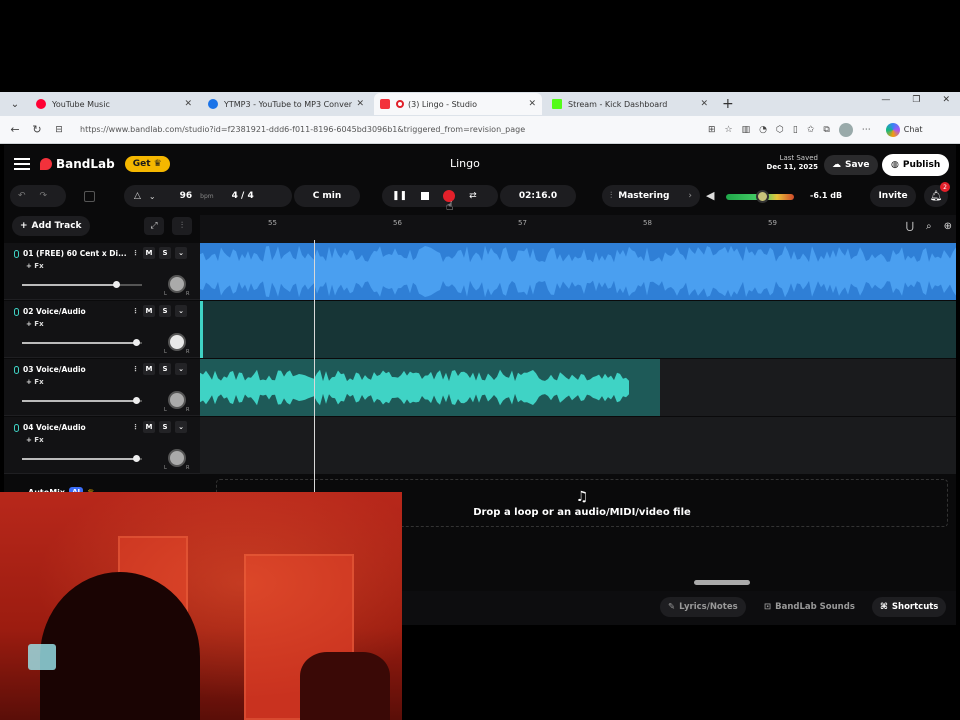 The image size is (960, 720). Describe the element at coordinates (473, 196) in the screenshot. I see `loop-icon: ⇄` at that location.